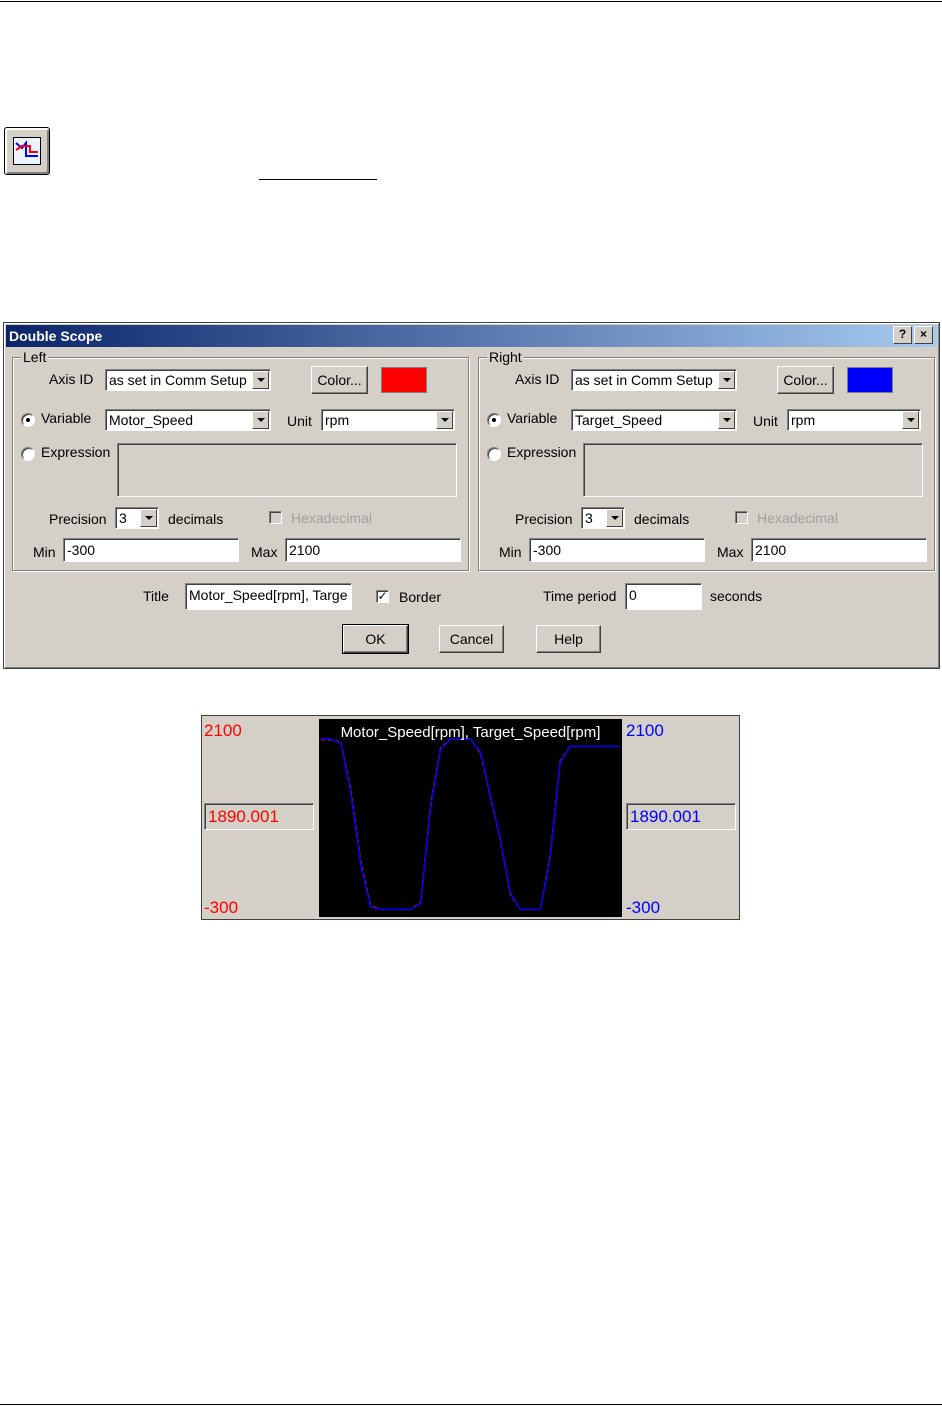 Image resolution: width=942 pixels, height=1407 pixels. Describe the element at coordinates (839, 550) in the screenshot. I see `right-max-field: 2100` at that location.